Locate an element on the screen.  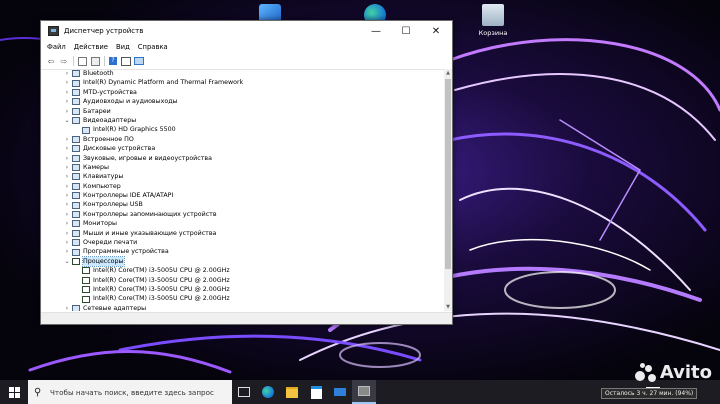
tree-category-item: › Очереди печати is located at coordinates (242, 242).